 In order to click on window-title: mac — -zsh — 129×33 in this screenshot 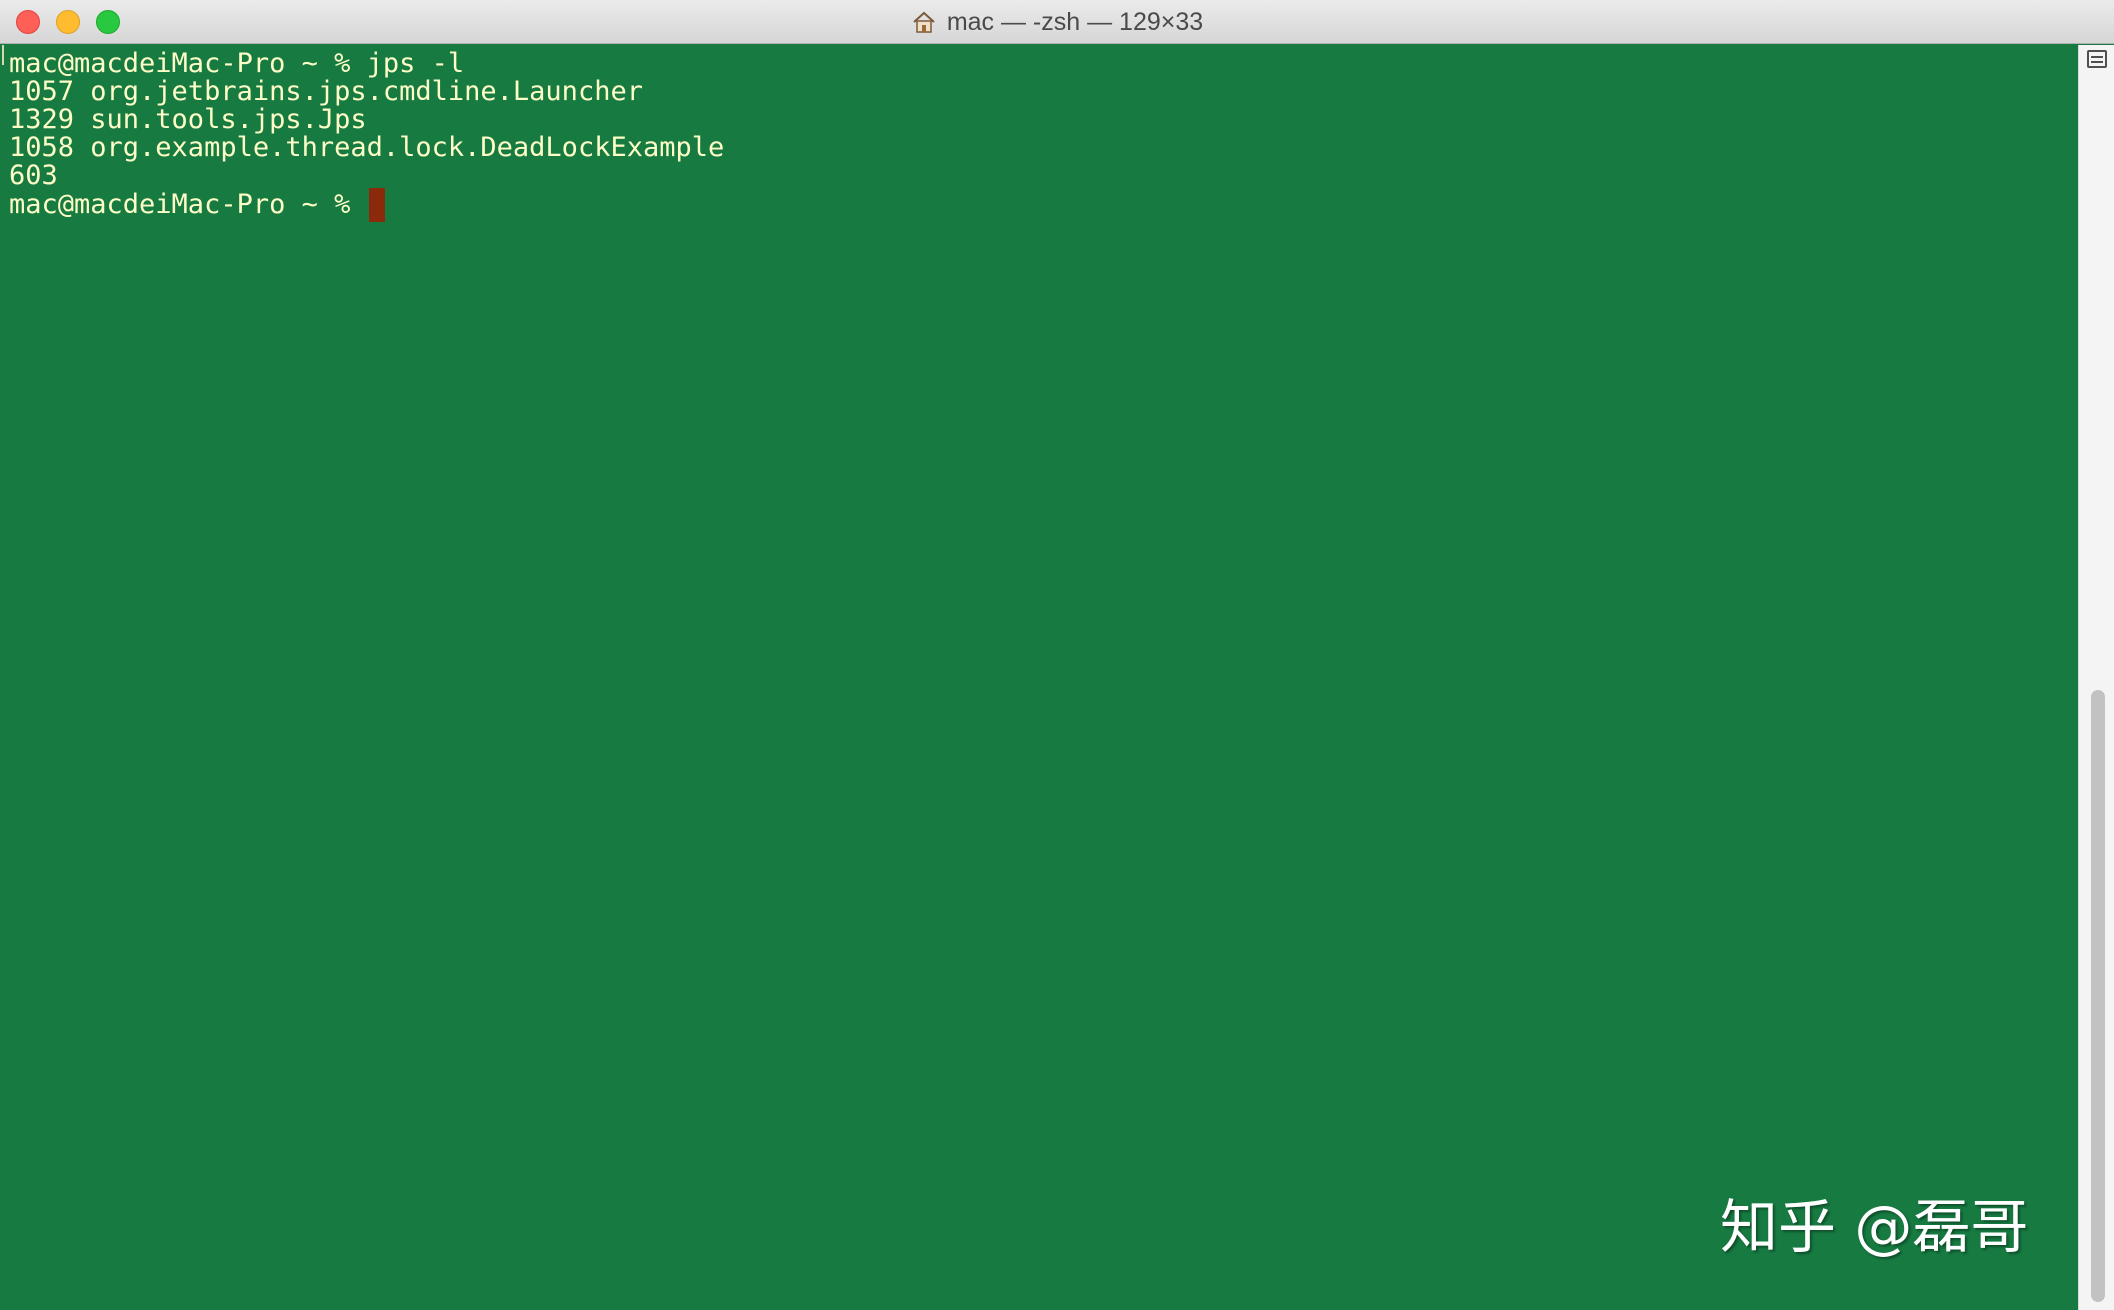, I will do `click(1075, 21)`.